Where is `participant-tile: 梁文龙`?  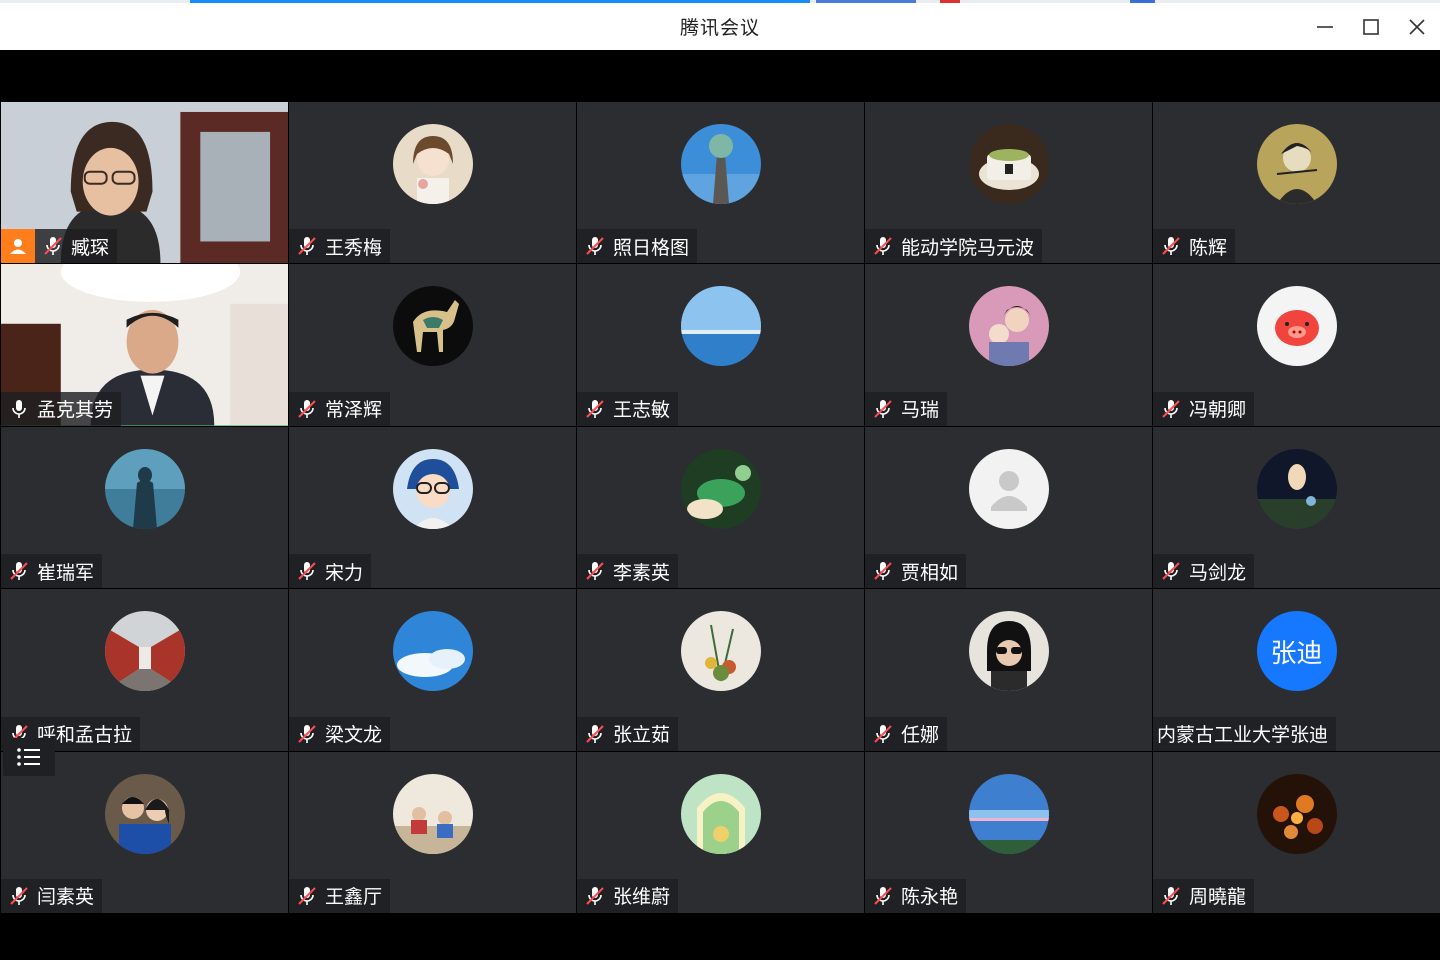
participant-tile: 梁文龙 is located at coordinates (432, 670).